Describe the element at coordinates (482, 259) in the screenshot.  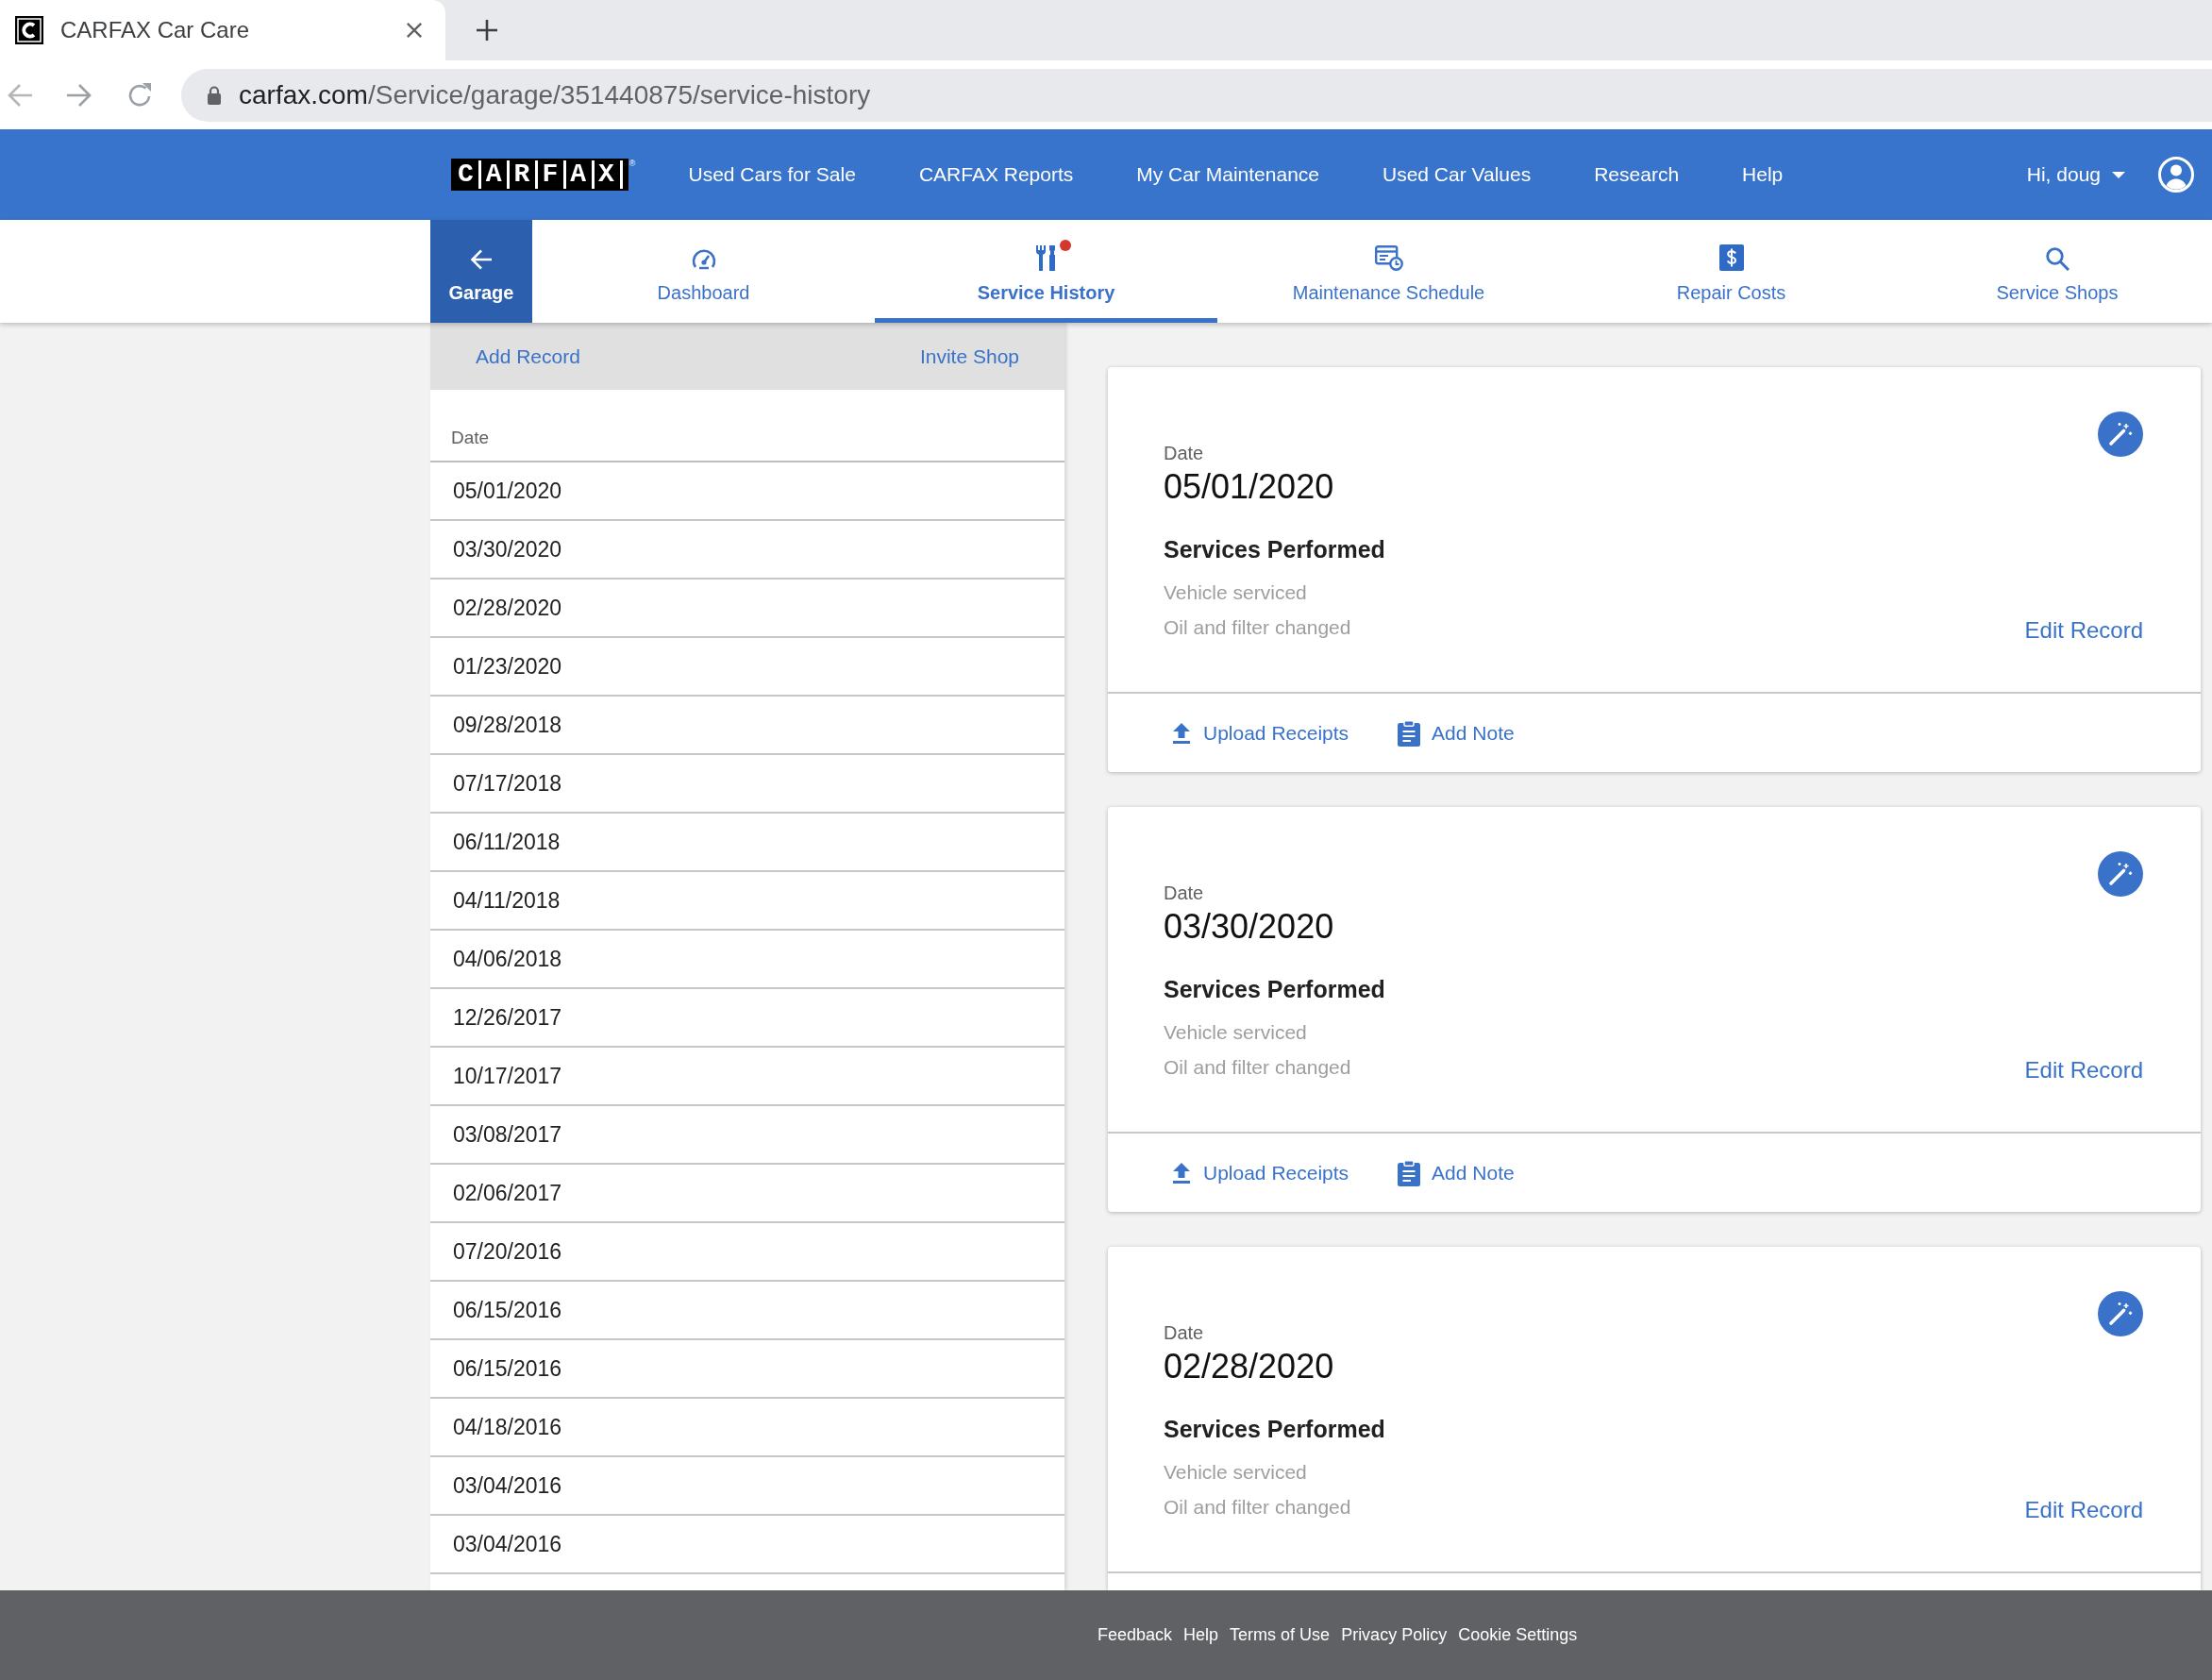
I see `arrow-left-icon` at that location.